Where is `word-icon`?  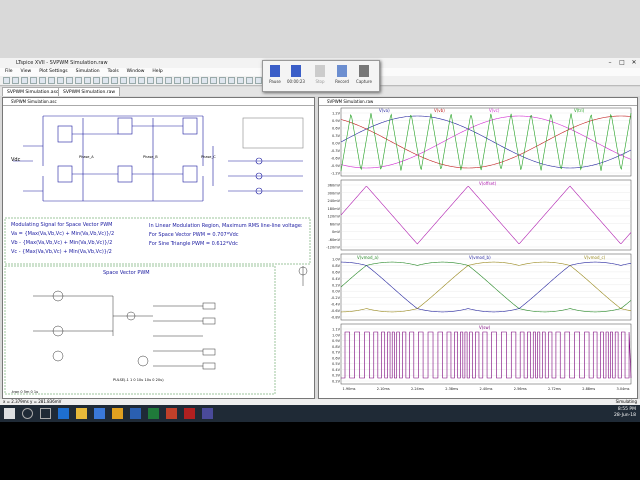
word-icon is located at coordinates (135, 413).